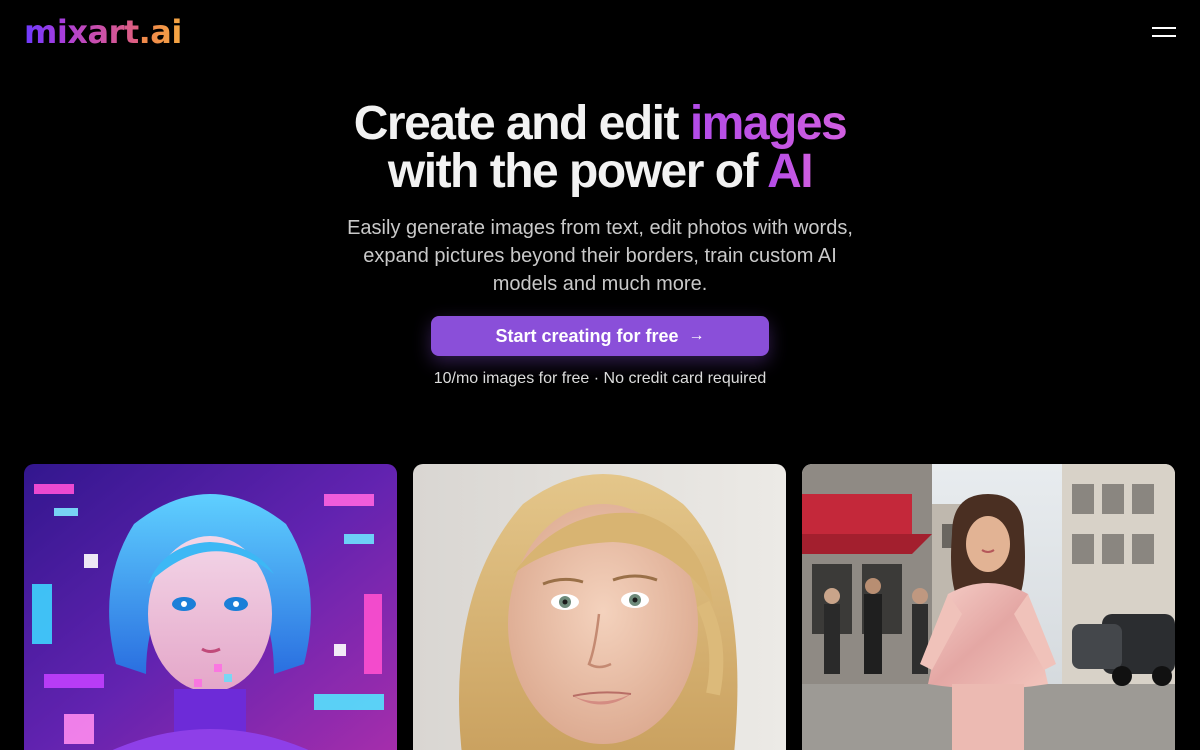  Describe the element at coordinates (1164, 28) in the screenshot. I see `menu-line-top` at that location.